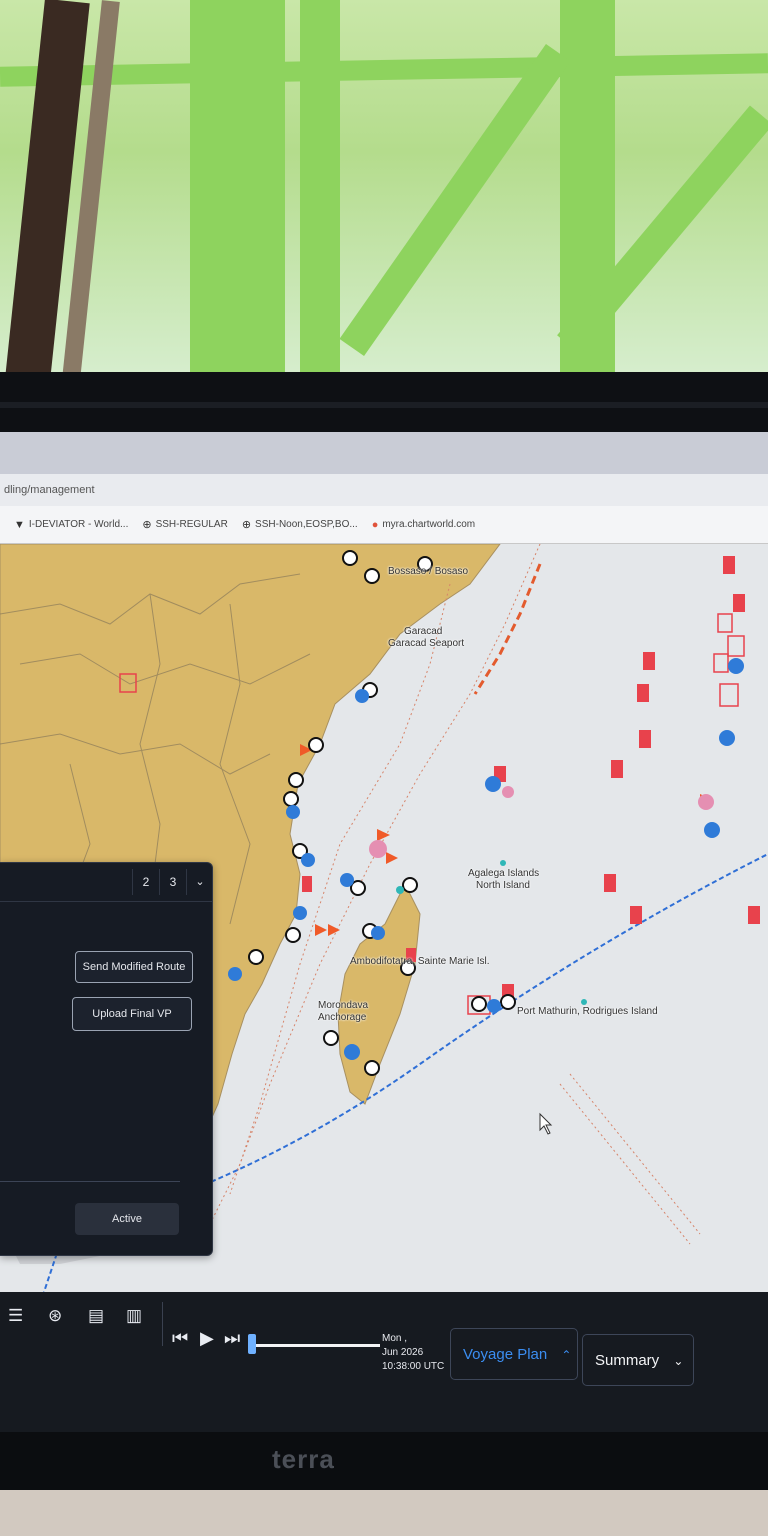 Image resolution: width=768 pixels, height=1536 pixels. I want to click on address-bar: dling/management, so click(384, 490).